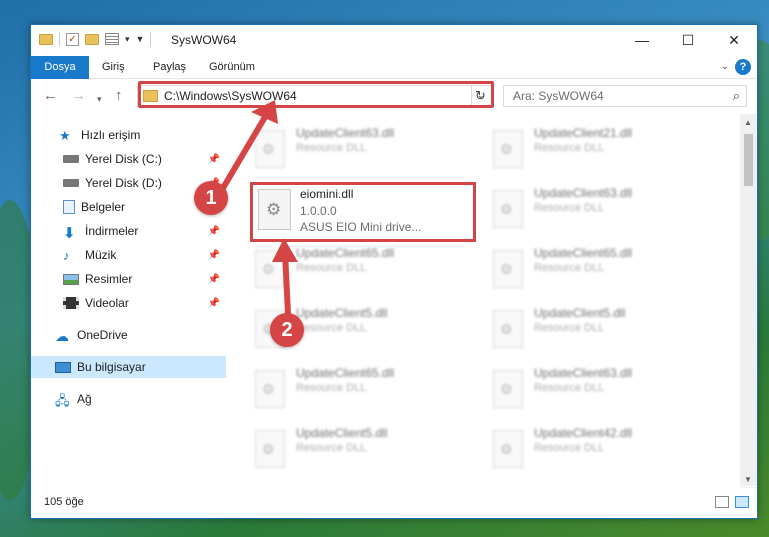 This screenshot has width=769, height=537. Describe the element at coordinates (245, 150) in the screenshot. I see `arrow-1-shaft` at that location.